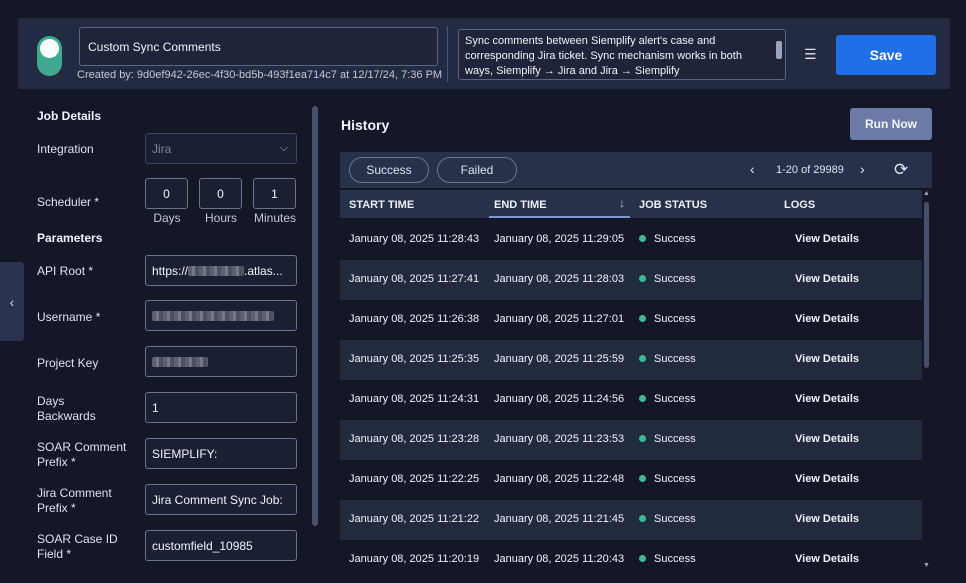  Describe the element at coordinates (381, 205) in the screenshot. I see `column-start-time: START TIME` at that location.